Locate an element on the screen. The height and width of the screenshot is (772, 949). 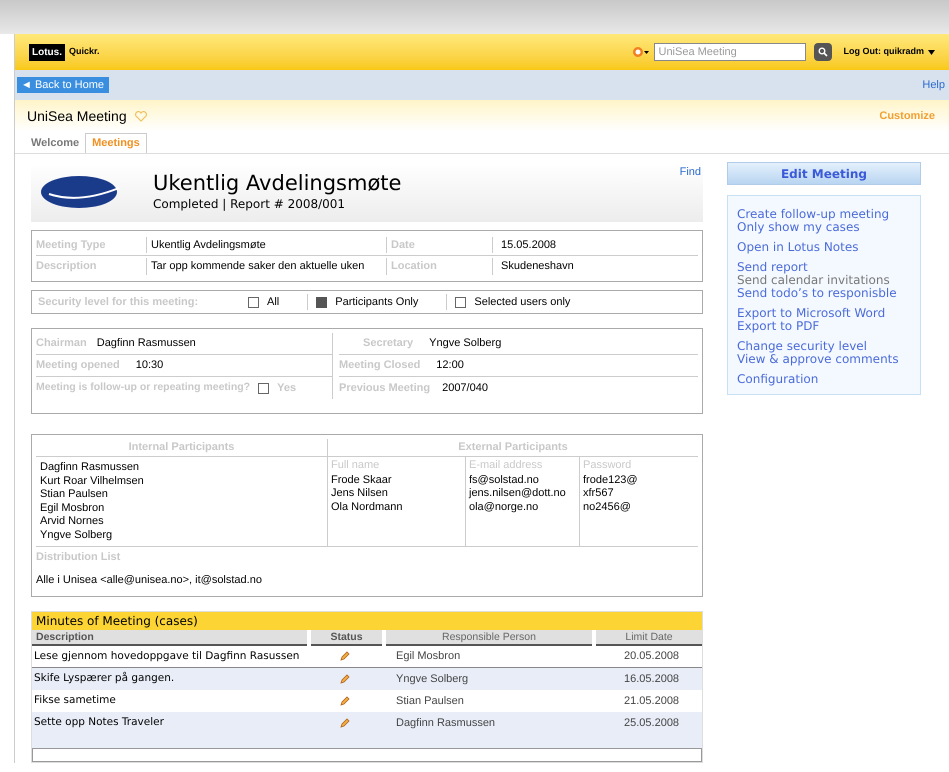
table-cell-text: fs@solstad.no is located at coordinates (504, 480).